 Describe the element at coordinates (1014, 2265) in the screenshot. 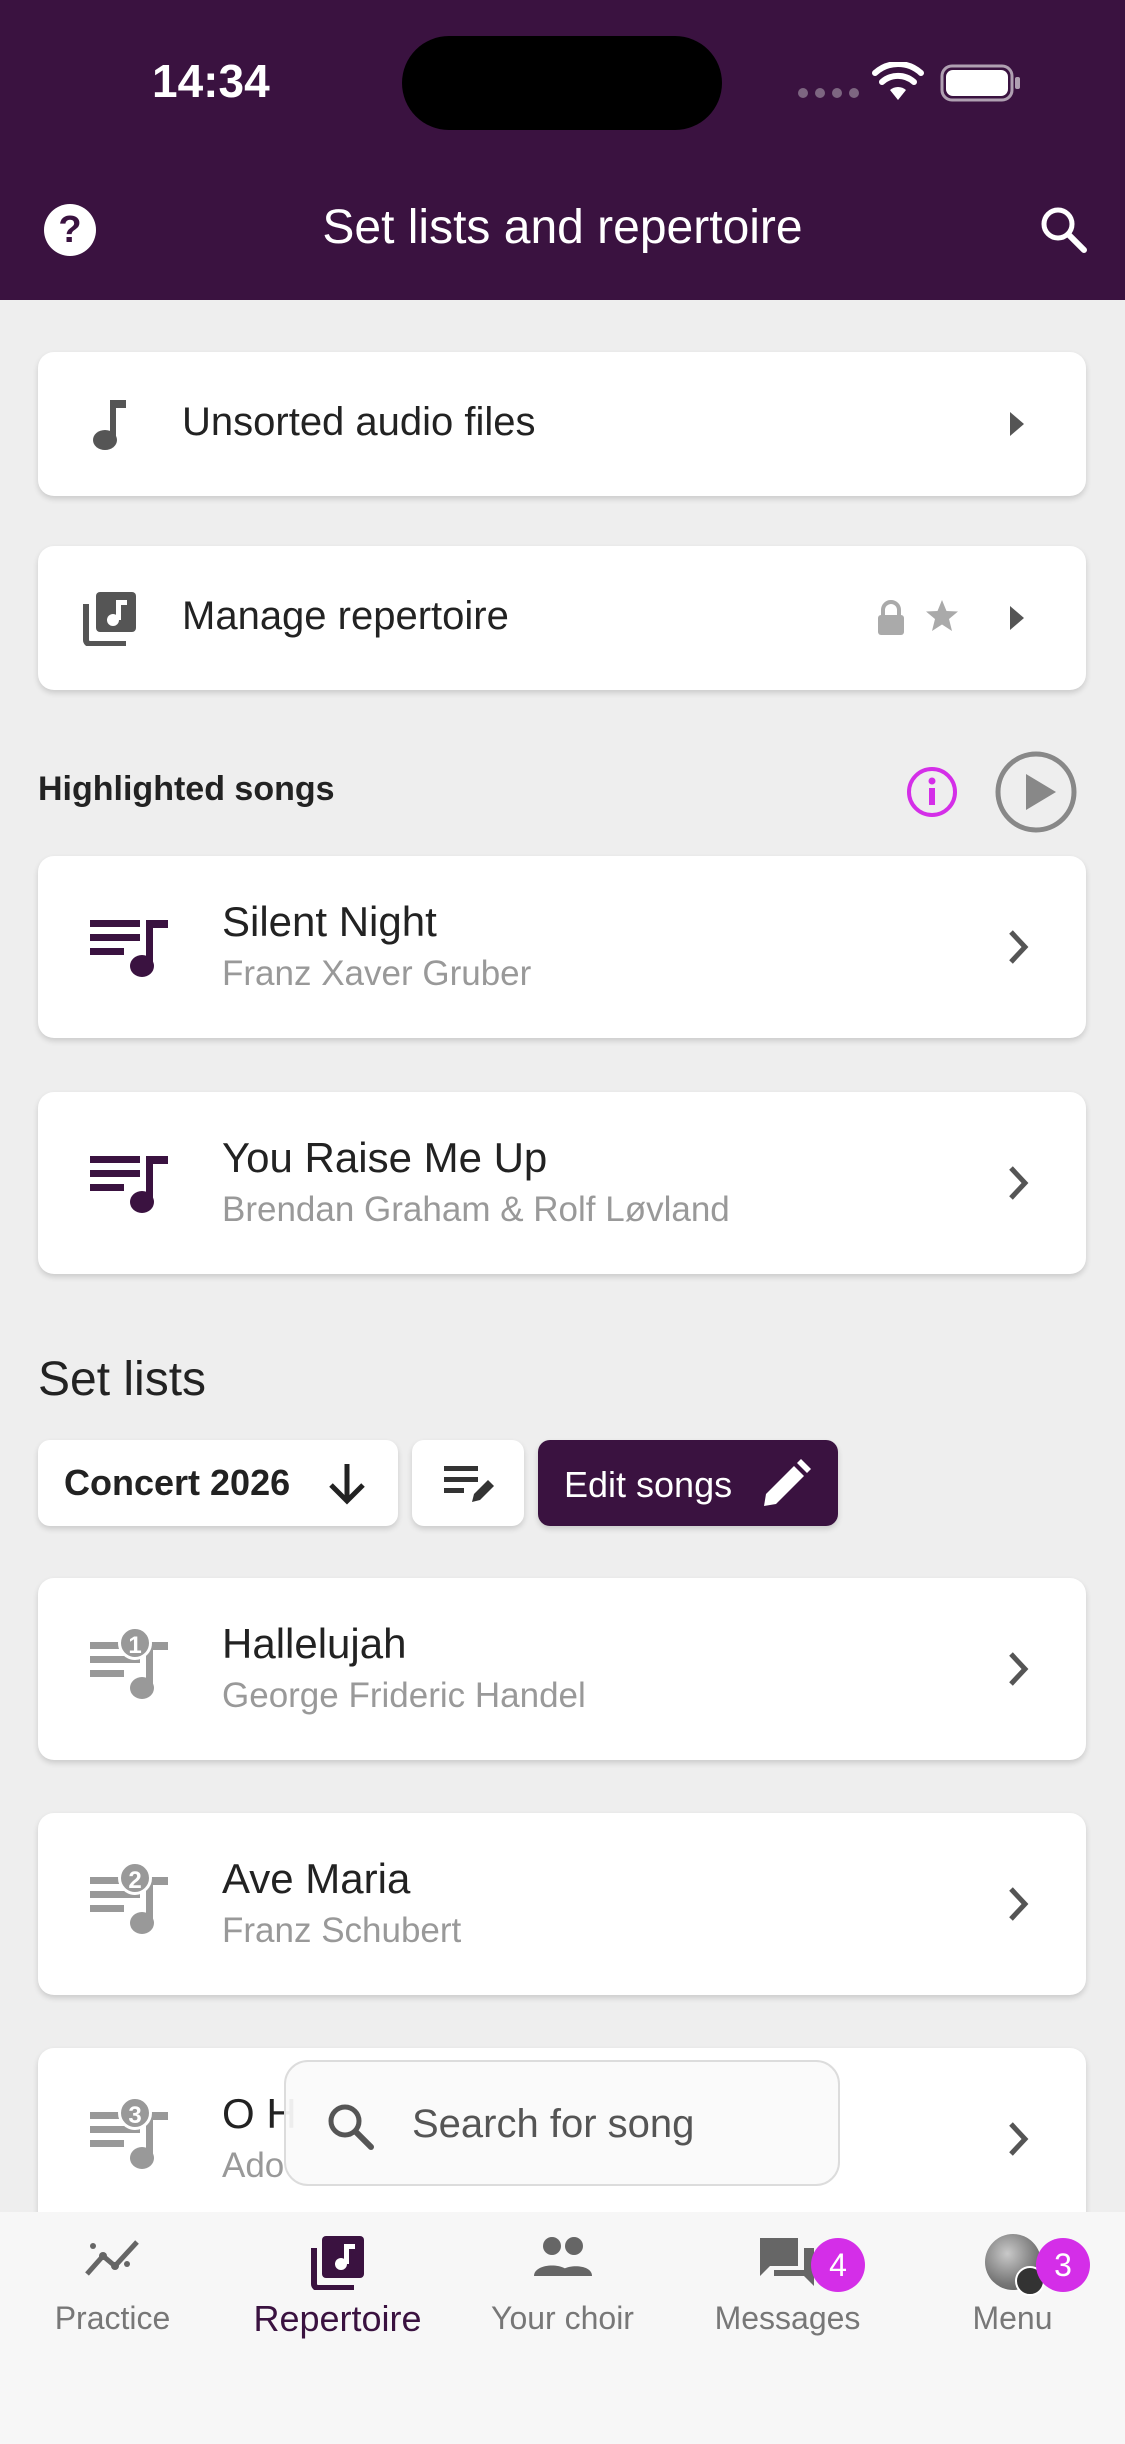

I see `avatar` at that location.